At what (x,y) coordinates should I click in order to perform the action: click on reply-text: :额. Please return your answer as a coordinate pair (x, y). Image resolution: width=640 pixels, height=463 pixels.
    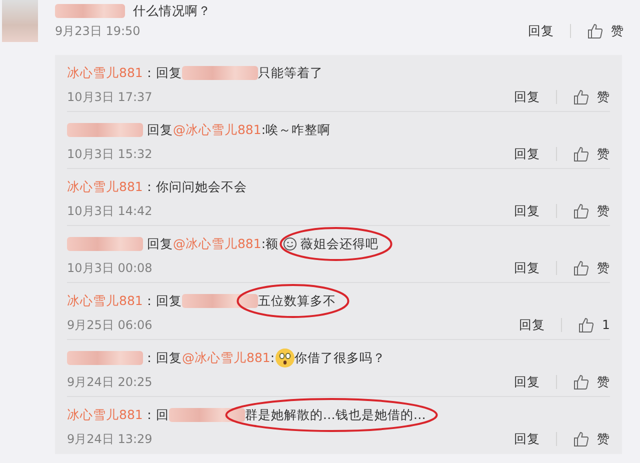
    Looking at the image, I should click on (270, 243).